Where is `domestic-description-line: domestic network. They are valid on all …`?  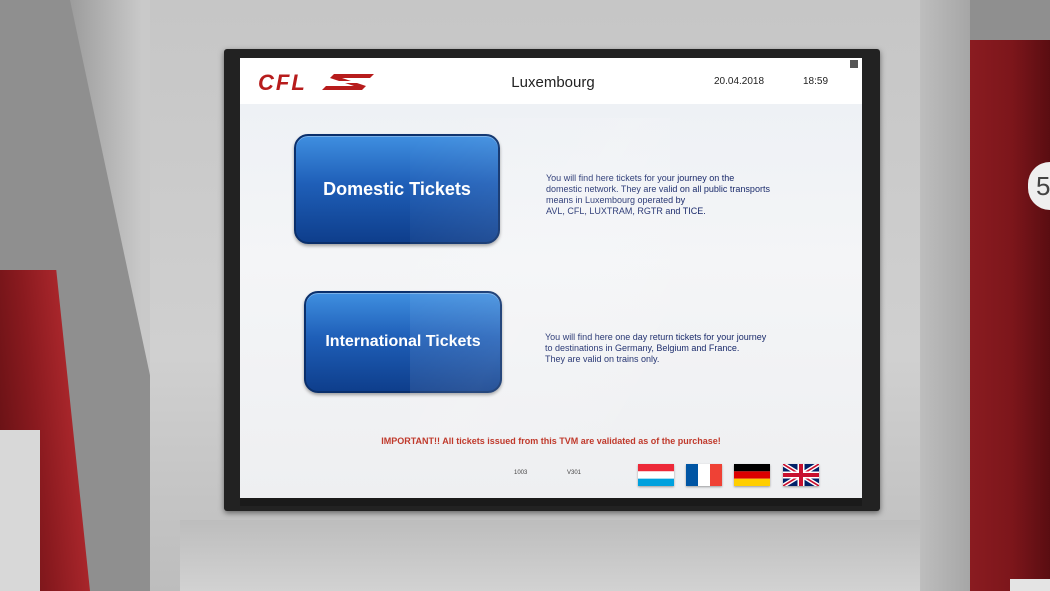
domestic-description-line: domestic network. They are valid on all … is located at coordinates (658, 189).